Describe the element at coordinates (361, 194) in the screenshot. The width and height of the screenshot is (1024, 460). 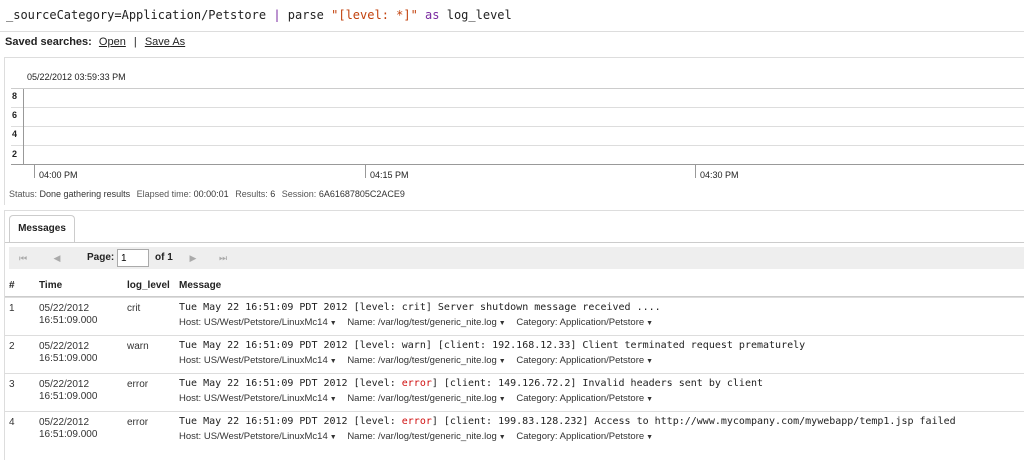
I see `session-id: 6A61687805C2ACE9` at that location.